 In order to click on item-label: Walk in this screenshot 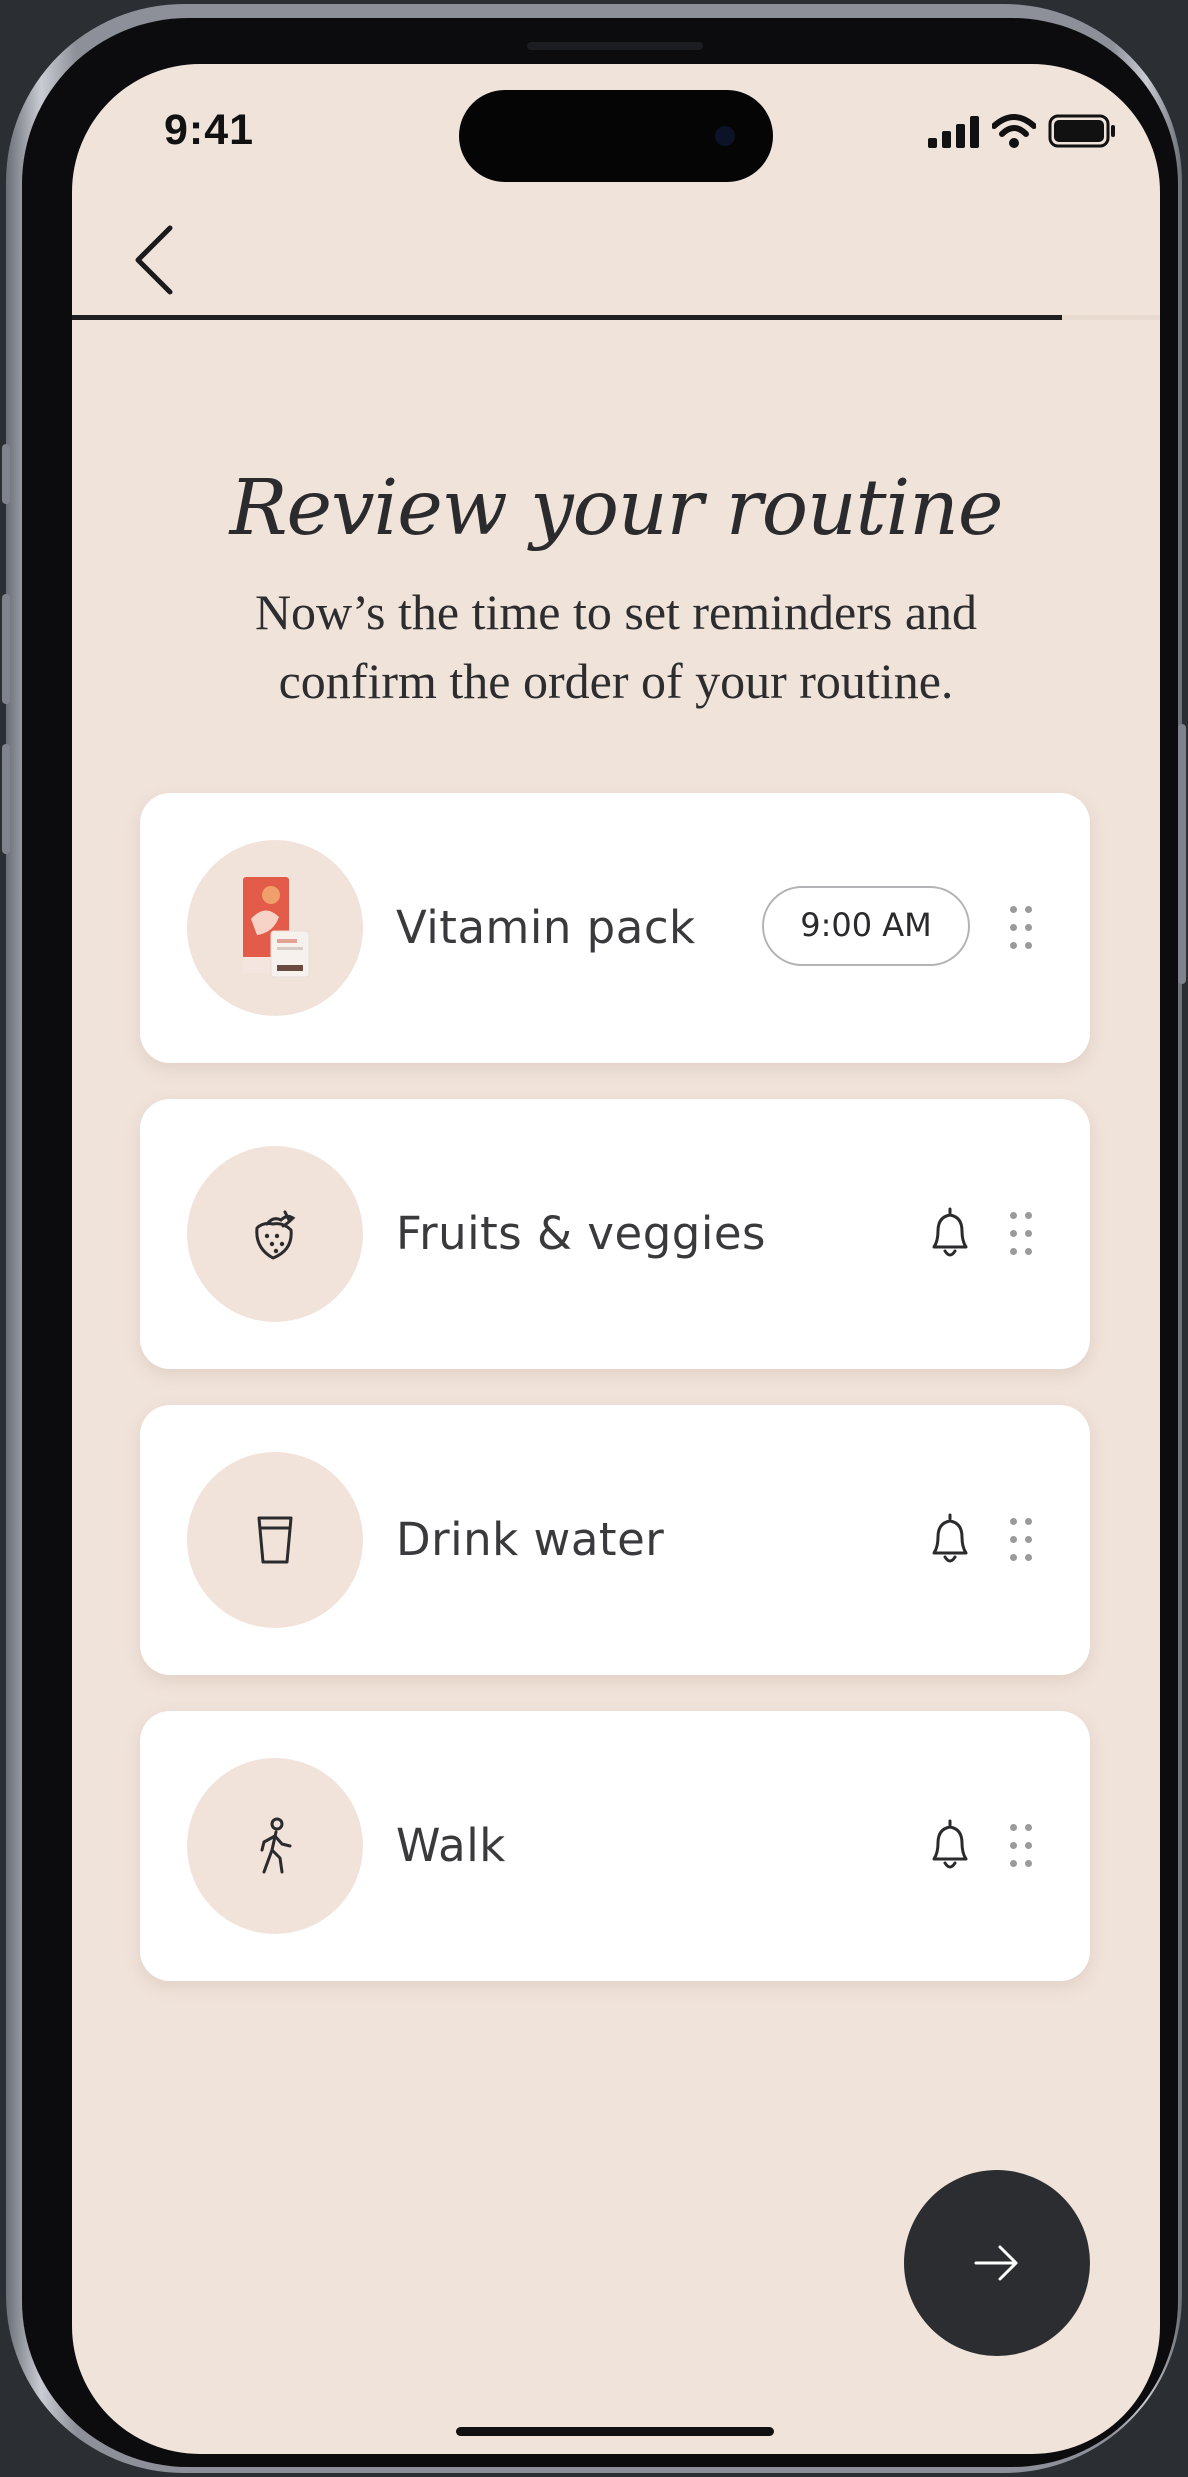, I will do `click(451, 1845)`.